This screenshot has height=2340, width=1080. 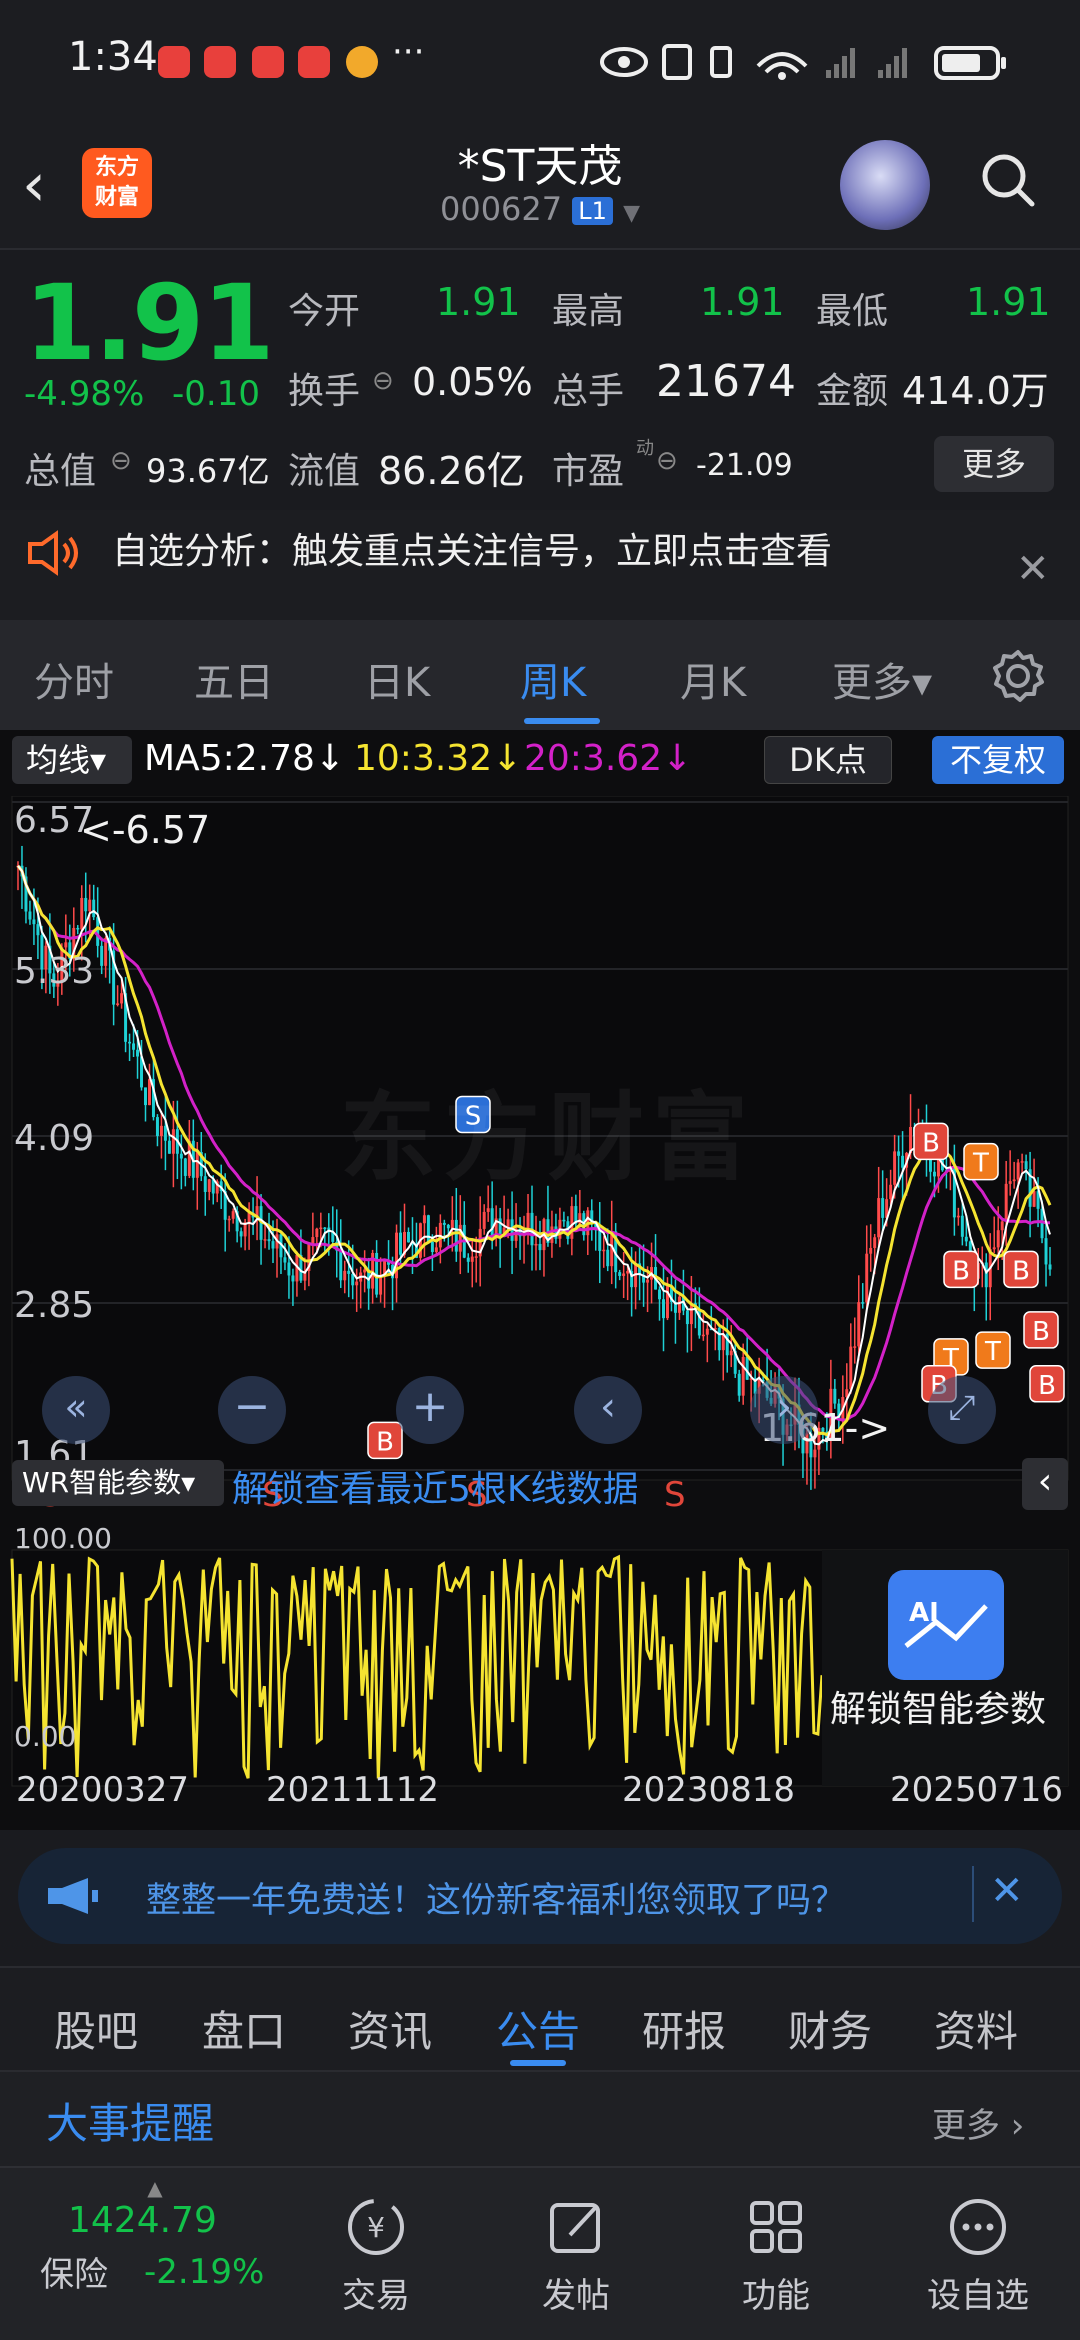 What do you see at coordinates (435, 1486) in the screenshot?
I see `unlock-kline-link: 解锁查看最近5根K线数据` at bounding box center [435, 1486].